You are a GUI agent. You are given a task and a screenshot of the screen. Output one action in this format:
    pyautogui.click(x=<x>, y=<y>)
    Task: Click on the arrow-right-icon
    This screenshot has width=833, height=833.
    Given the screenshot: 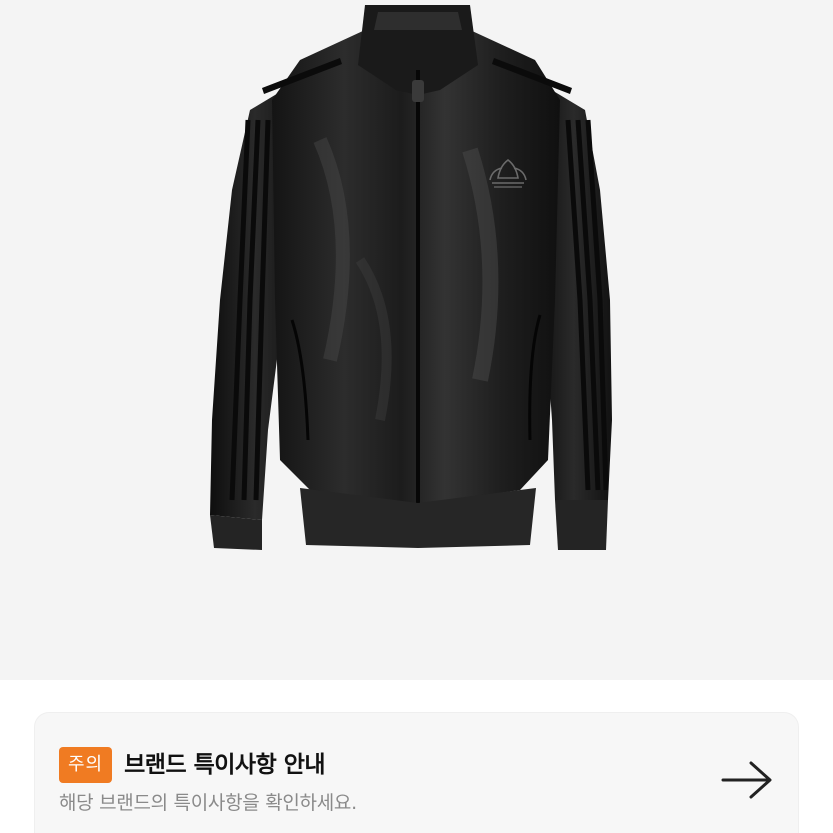 What is the action you would take?
    pyautogui.click(x=747, y=780)
    